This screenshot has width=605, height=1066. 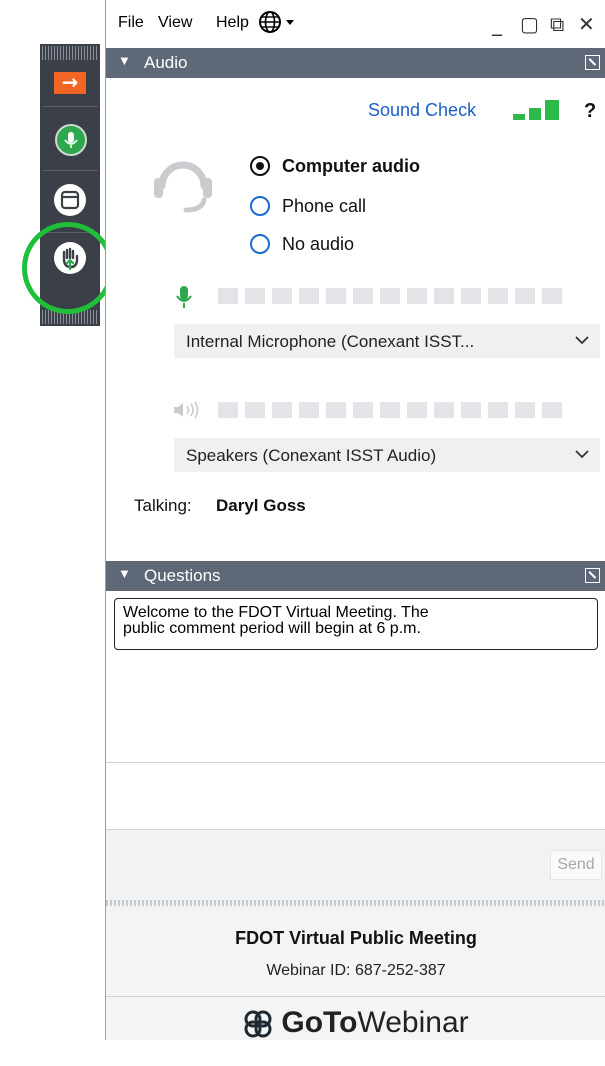 What do you see at coordinates (390, 296) in the screenshot?
I see `microphone-level-meter` at bounding box center [390, 296].